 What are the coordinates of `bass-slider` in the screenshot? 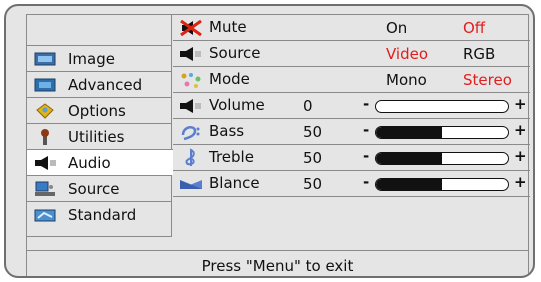 It's located at (442, 132).